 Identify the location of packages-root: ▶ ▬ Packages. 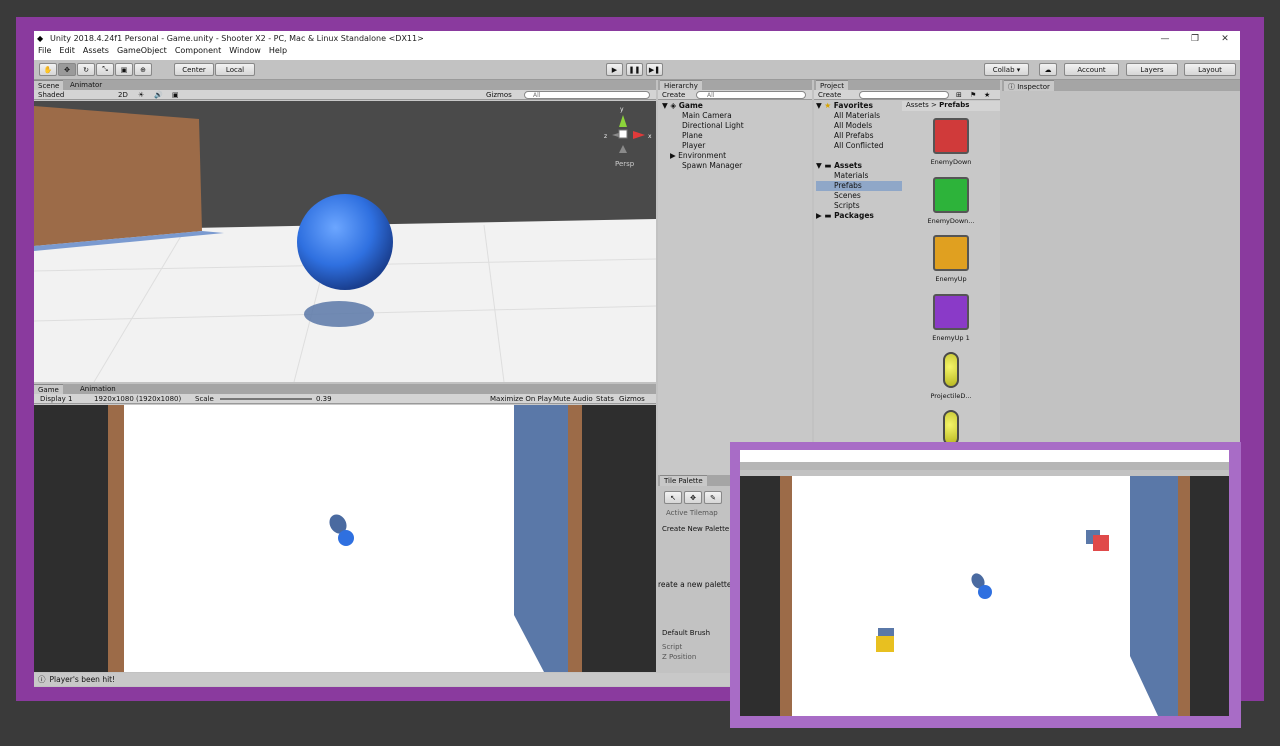
(859, 216).